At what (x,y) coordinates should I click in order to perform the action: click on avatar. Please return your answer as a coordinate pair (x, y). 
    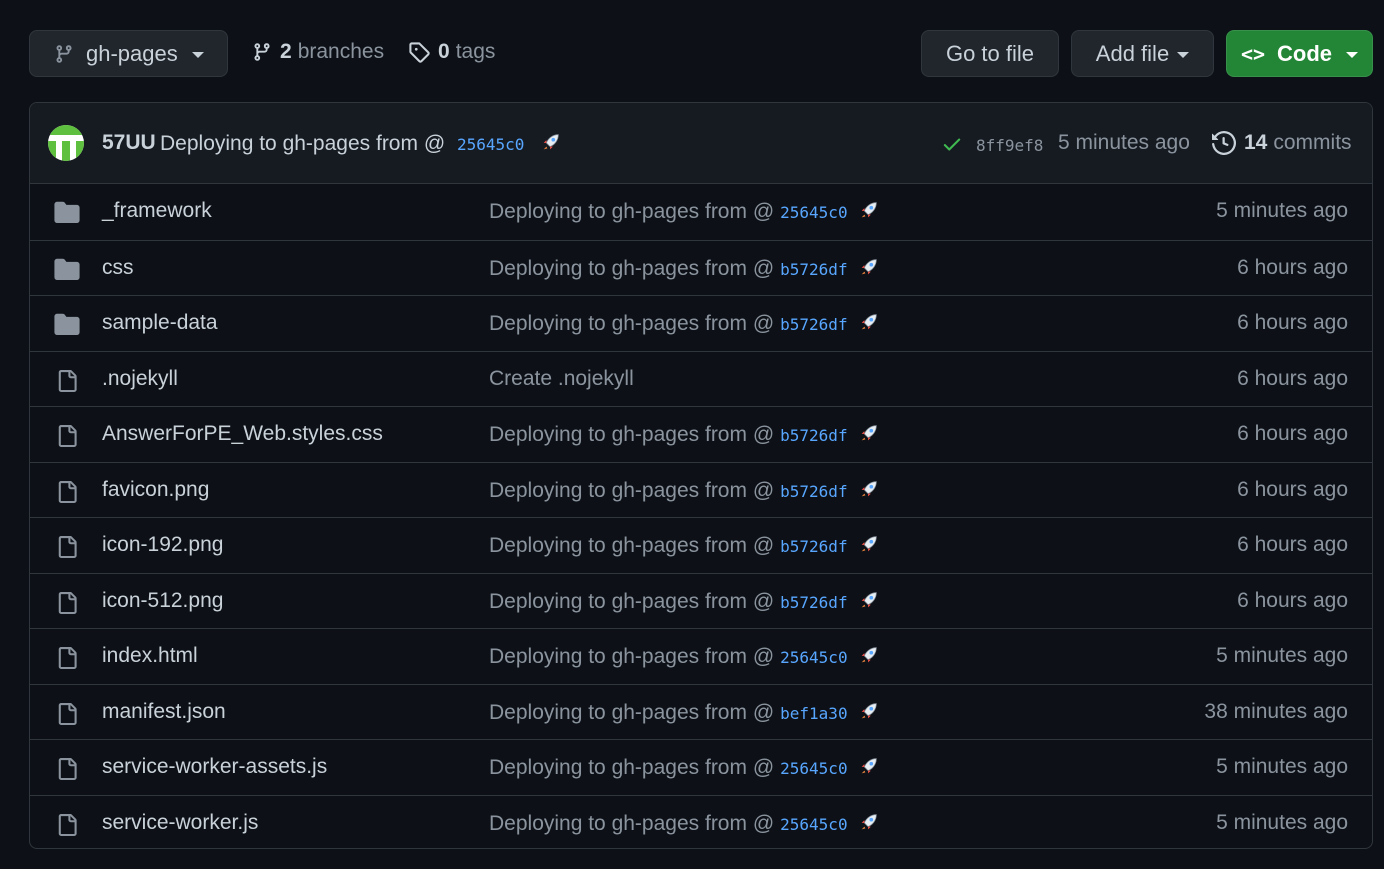
    Looking at the image, I should click on (66, 143).